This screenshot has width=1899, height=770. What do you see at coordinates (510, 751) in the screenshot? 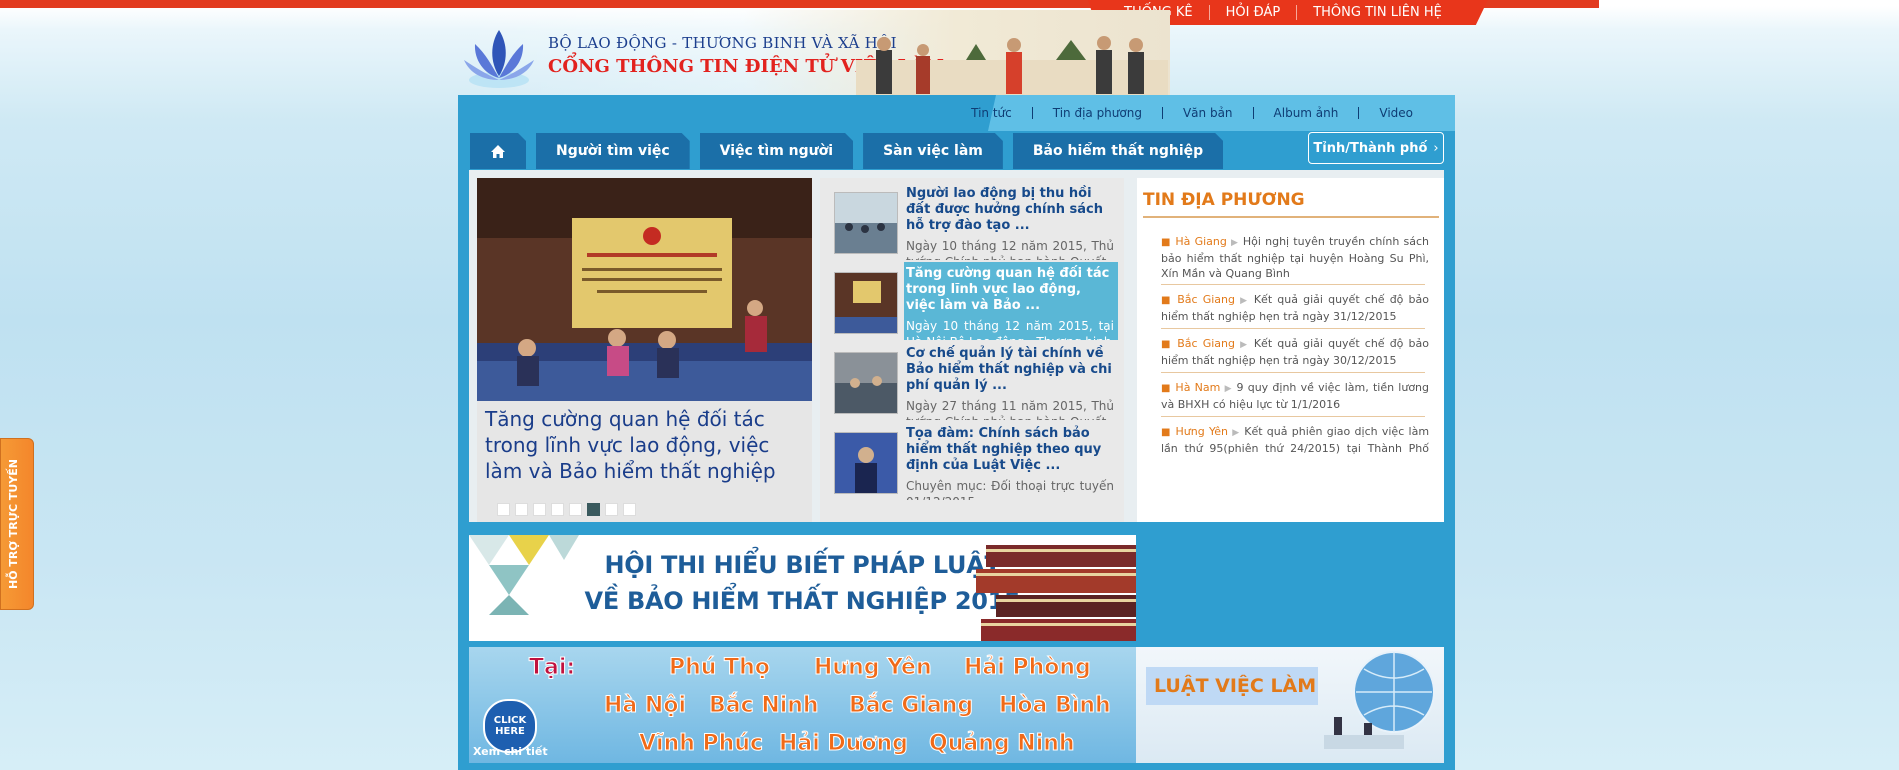
I see `detail-link: Xem chi tiết` at bounding box center [510, 751].